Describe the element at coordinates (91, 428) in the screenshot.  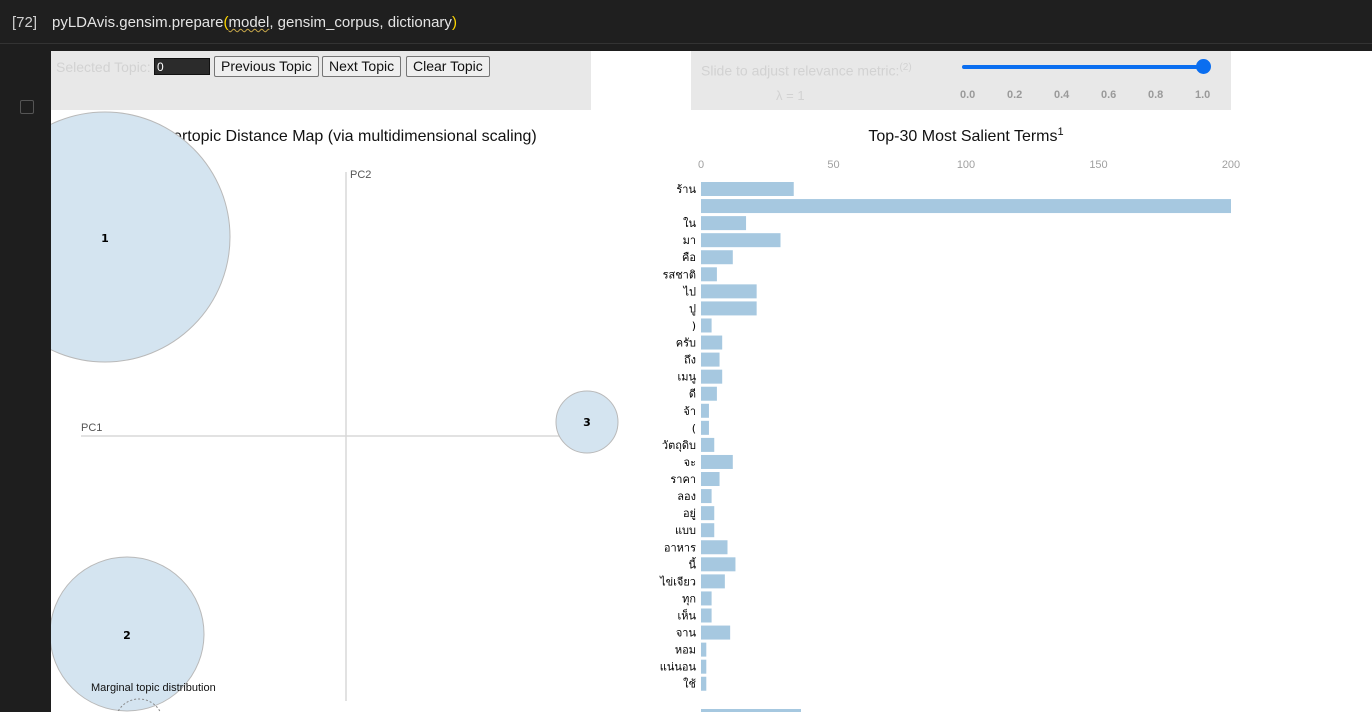
I see `pc1-label: PC1` at that location.